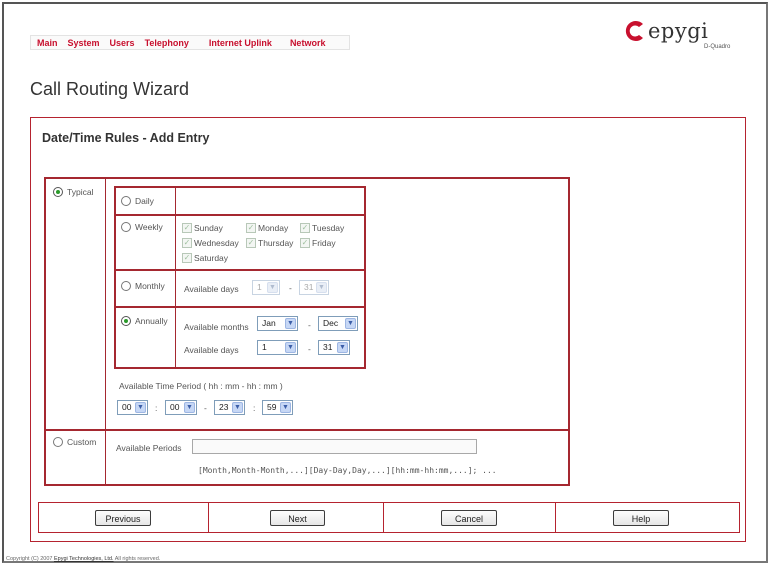  What do you see at coordinates (126, 138) in the screenshot?
I see `section-title: Date/Time Rules - Add Entry` at bounding box center [126, 138].